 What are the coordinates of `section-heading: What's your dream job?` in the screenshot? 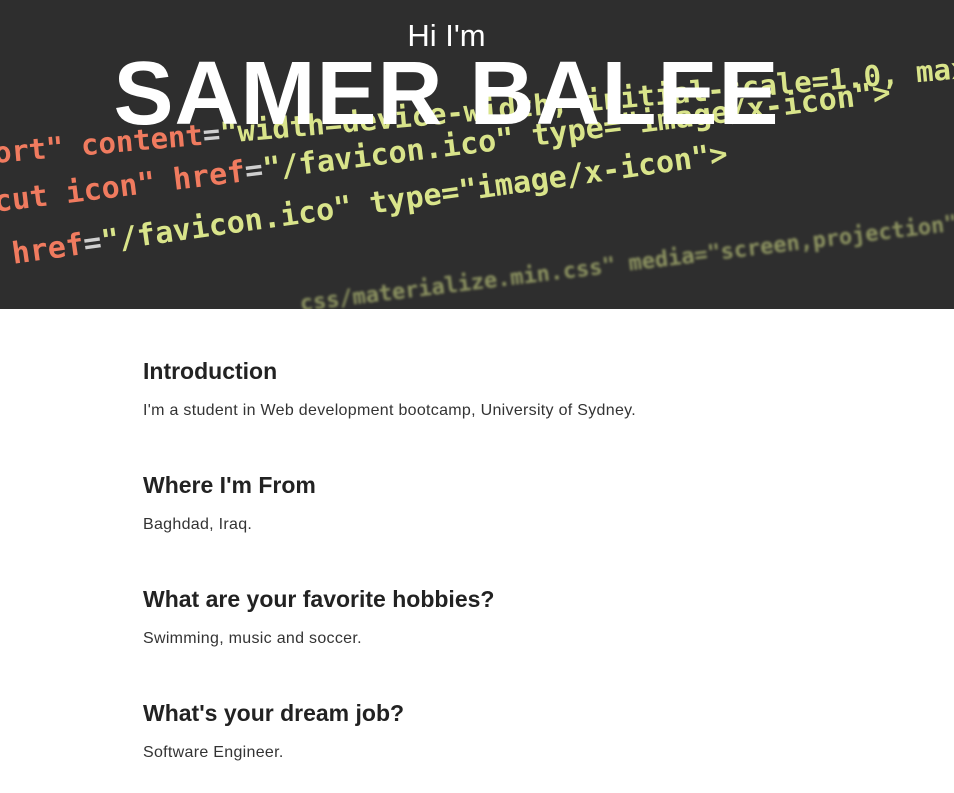 It's located at (274, 713).